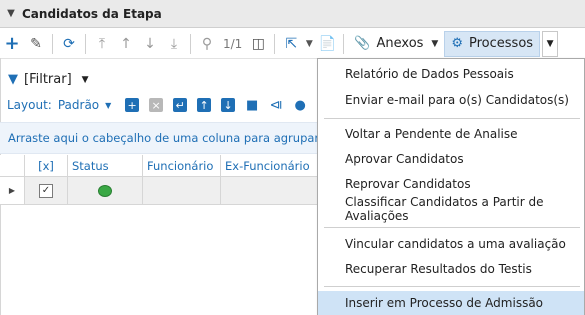 The image size is (585, 315). I want to click on processos-label: Processos, so click(501, 43).